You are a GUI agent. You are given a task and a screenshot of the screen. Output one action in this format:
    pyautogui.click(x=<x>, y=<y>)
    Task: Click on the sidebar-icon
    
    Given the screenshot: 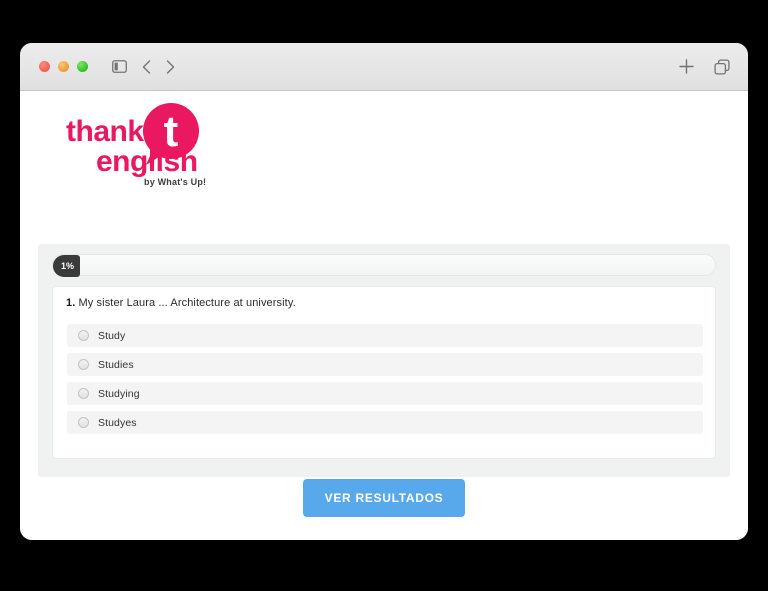 What is the action you would take?
    pyautogui.click(x=119, y=66)
    